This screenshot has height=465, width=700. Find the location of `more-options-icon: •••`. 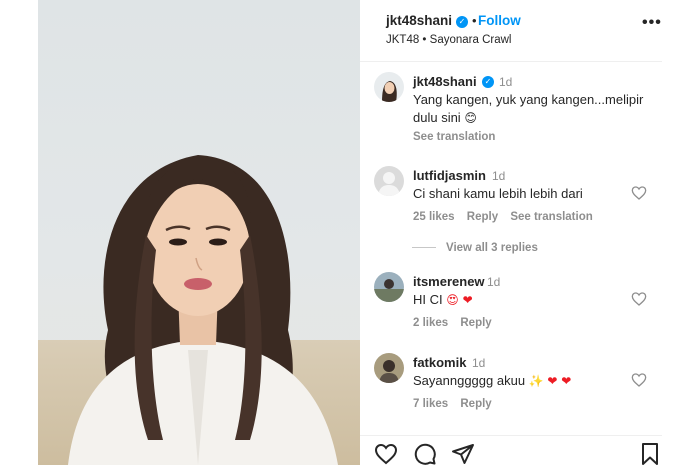

more-options-icon: ••• is located at coordinates (652, 23).